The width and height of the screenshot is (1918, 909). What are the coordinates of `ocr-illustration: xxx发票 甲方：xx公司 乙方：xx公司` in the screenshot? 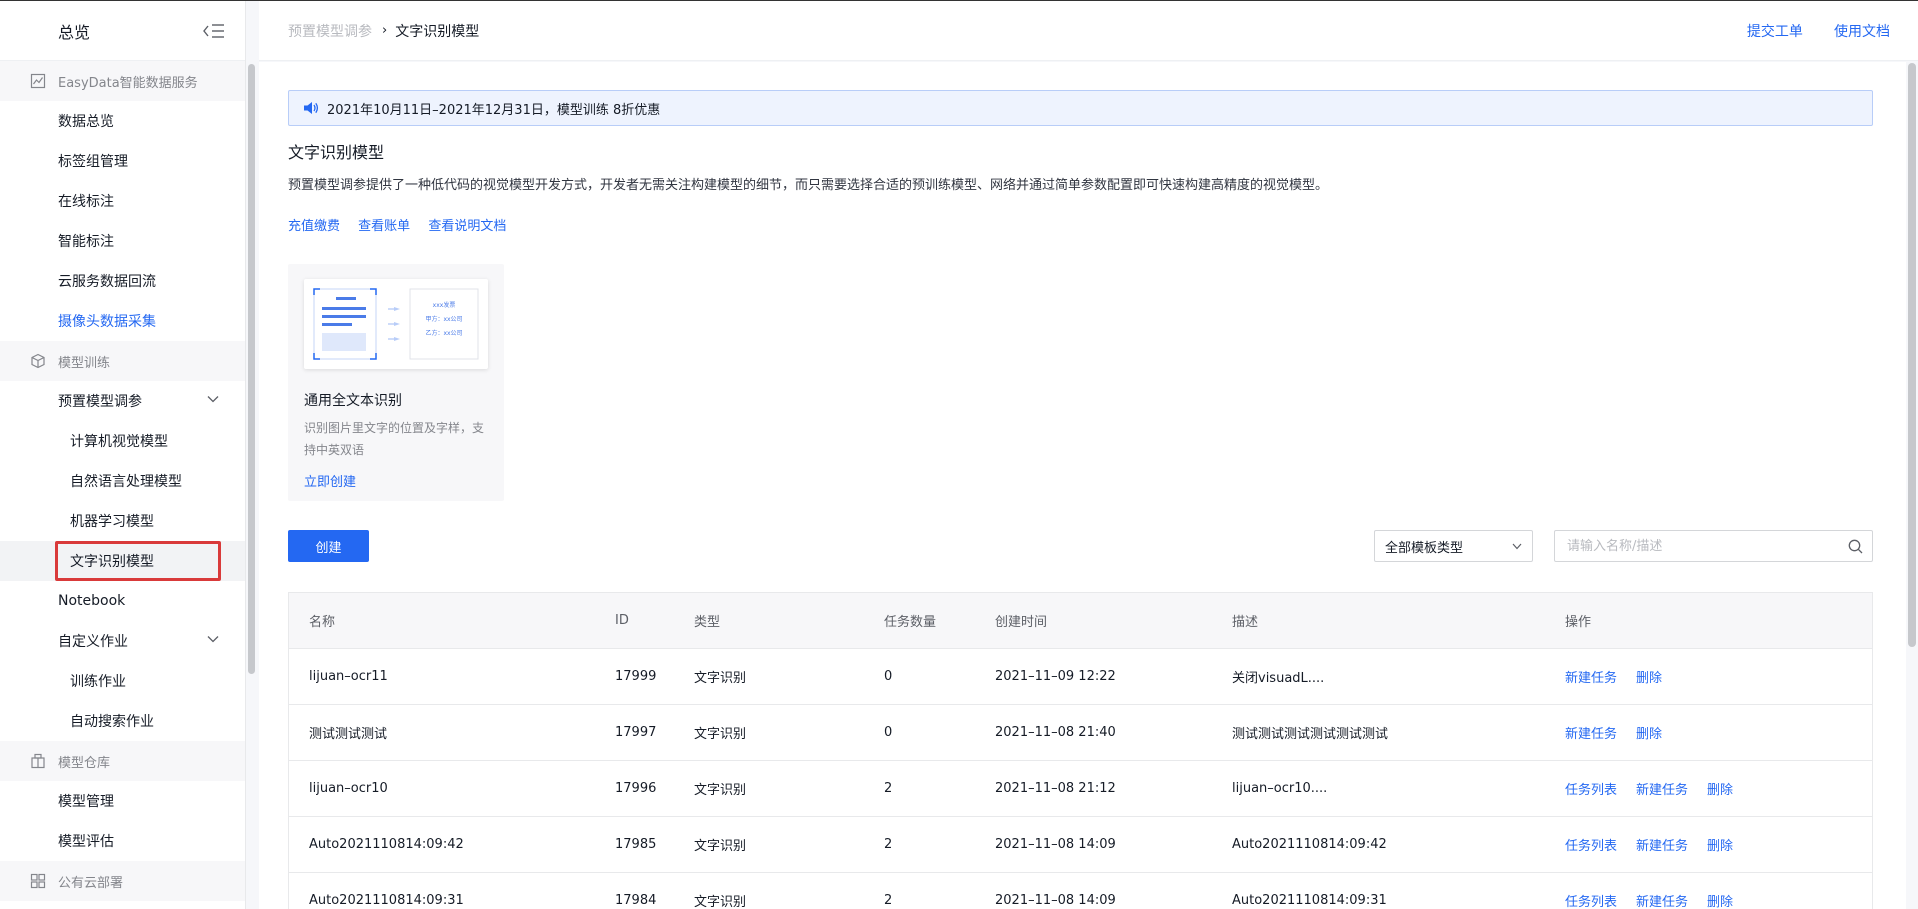 It's located at (396, 324).